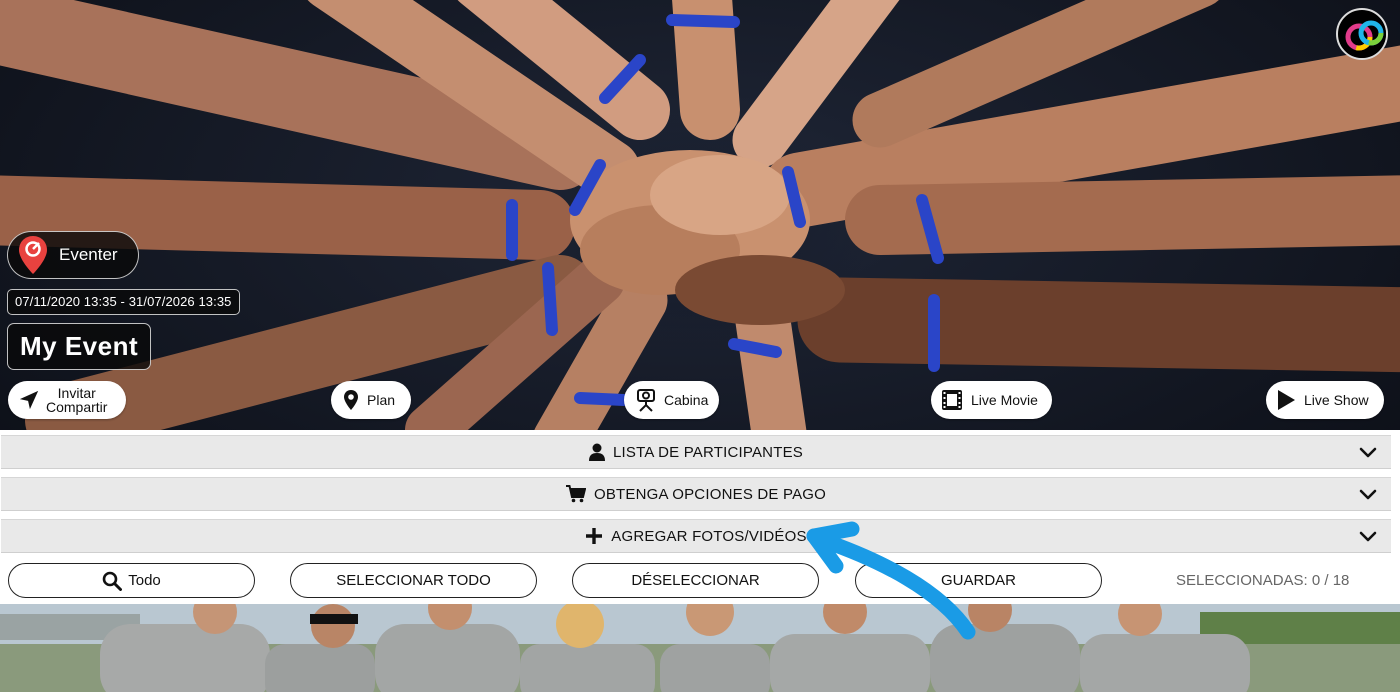  What do you see at coordinates (575, 494) in the screenshot?
I see `cart-icon` at bounding box center [575, 494].